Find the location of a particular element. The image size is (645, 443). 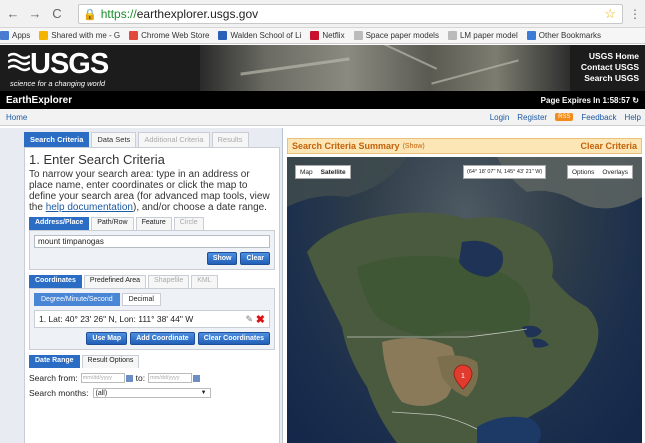

search-usgs-link: Search USGS is located at coordinates (610, 78).